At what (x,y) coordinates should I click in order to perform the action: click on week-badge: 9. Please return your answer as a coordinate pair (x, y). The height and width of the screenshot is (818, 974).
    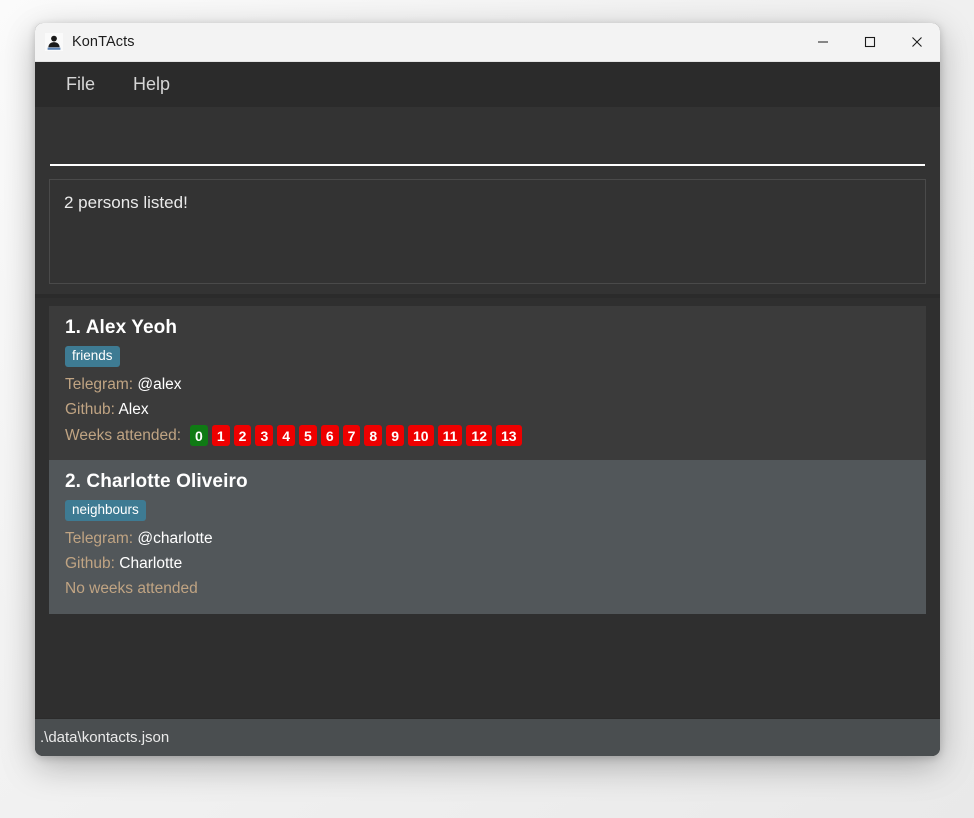
    Looking at the image, I should click on (395, 436).